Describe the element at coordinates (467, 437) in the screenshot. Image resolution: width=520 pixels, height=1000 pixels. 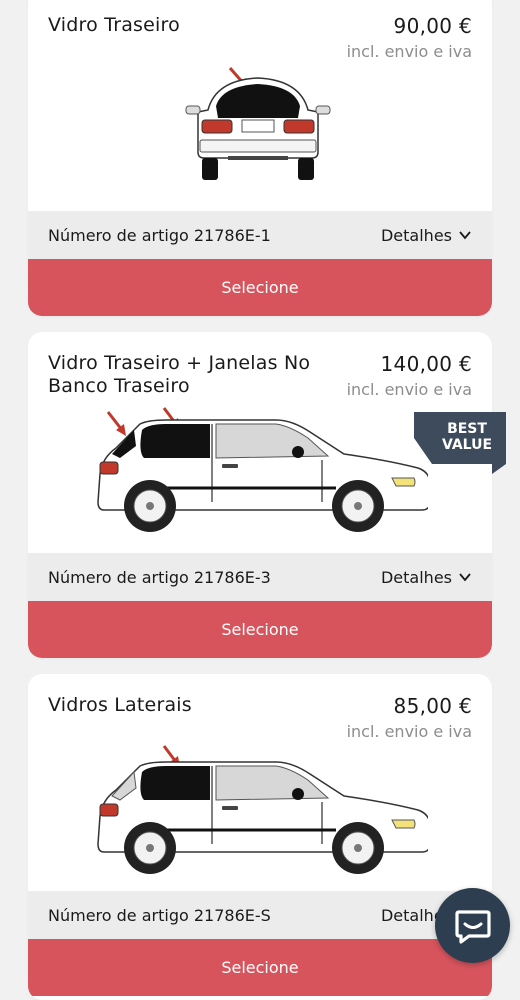
I see `badge-label: BEST VALUE` at that location.